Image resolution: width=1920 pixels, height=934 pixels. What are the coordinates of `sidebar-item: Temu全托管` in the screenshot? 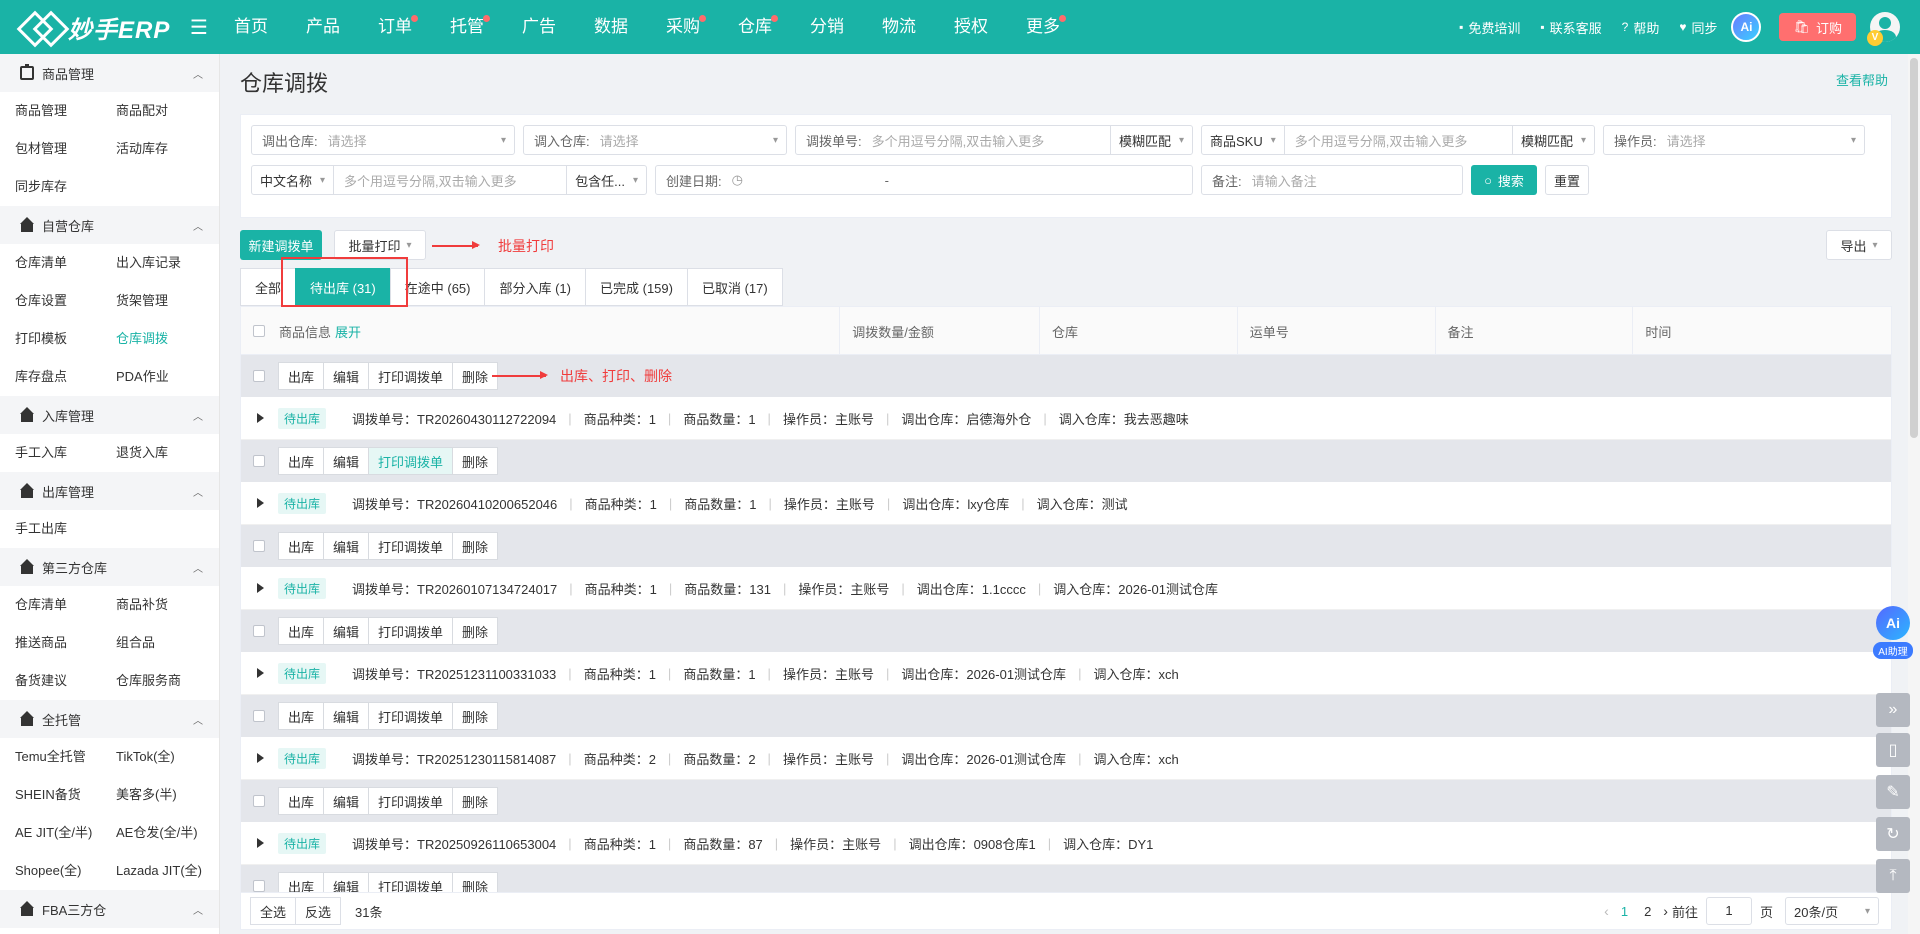 It's located at (65, 757).